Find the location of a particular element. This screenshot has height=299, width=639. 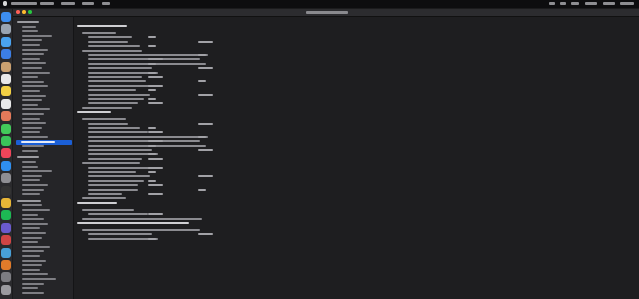

mail-icon is located at coordinates (6, 54).